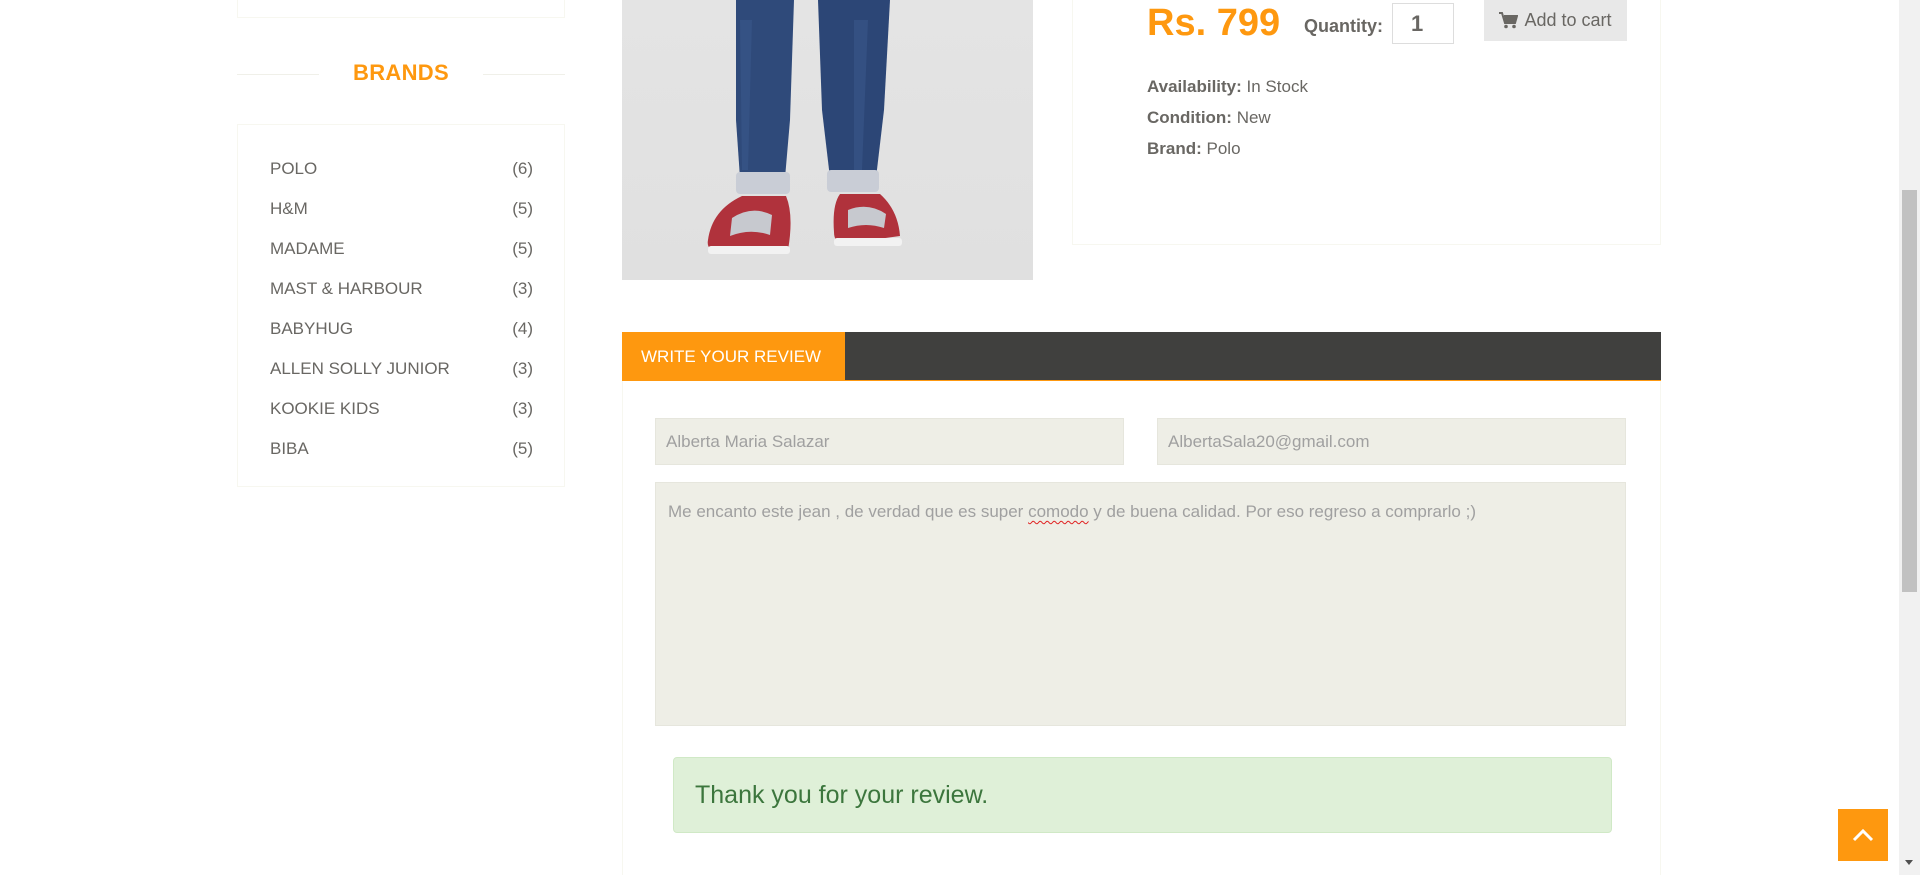 Image resolution: width=1920 pixels, height=875 pixels. What do you see at coordinates (278, 74) in the screenshot?
I see `heading-divider-left` at bounding box center [278, 74].